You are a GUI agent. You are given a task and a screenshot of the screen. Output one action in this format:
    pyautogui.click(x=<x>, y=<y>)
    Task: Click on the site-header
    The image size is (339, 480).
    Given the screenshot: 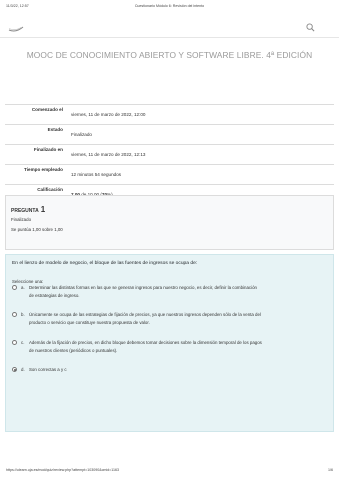 What is the action you would take?
    pyautogui.click(x=169, y=28)
    